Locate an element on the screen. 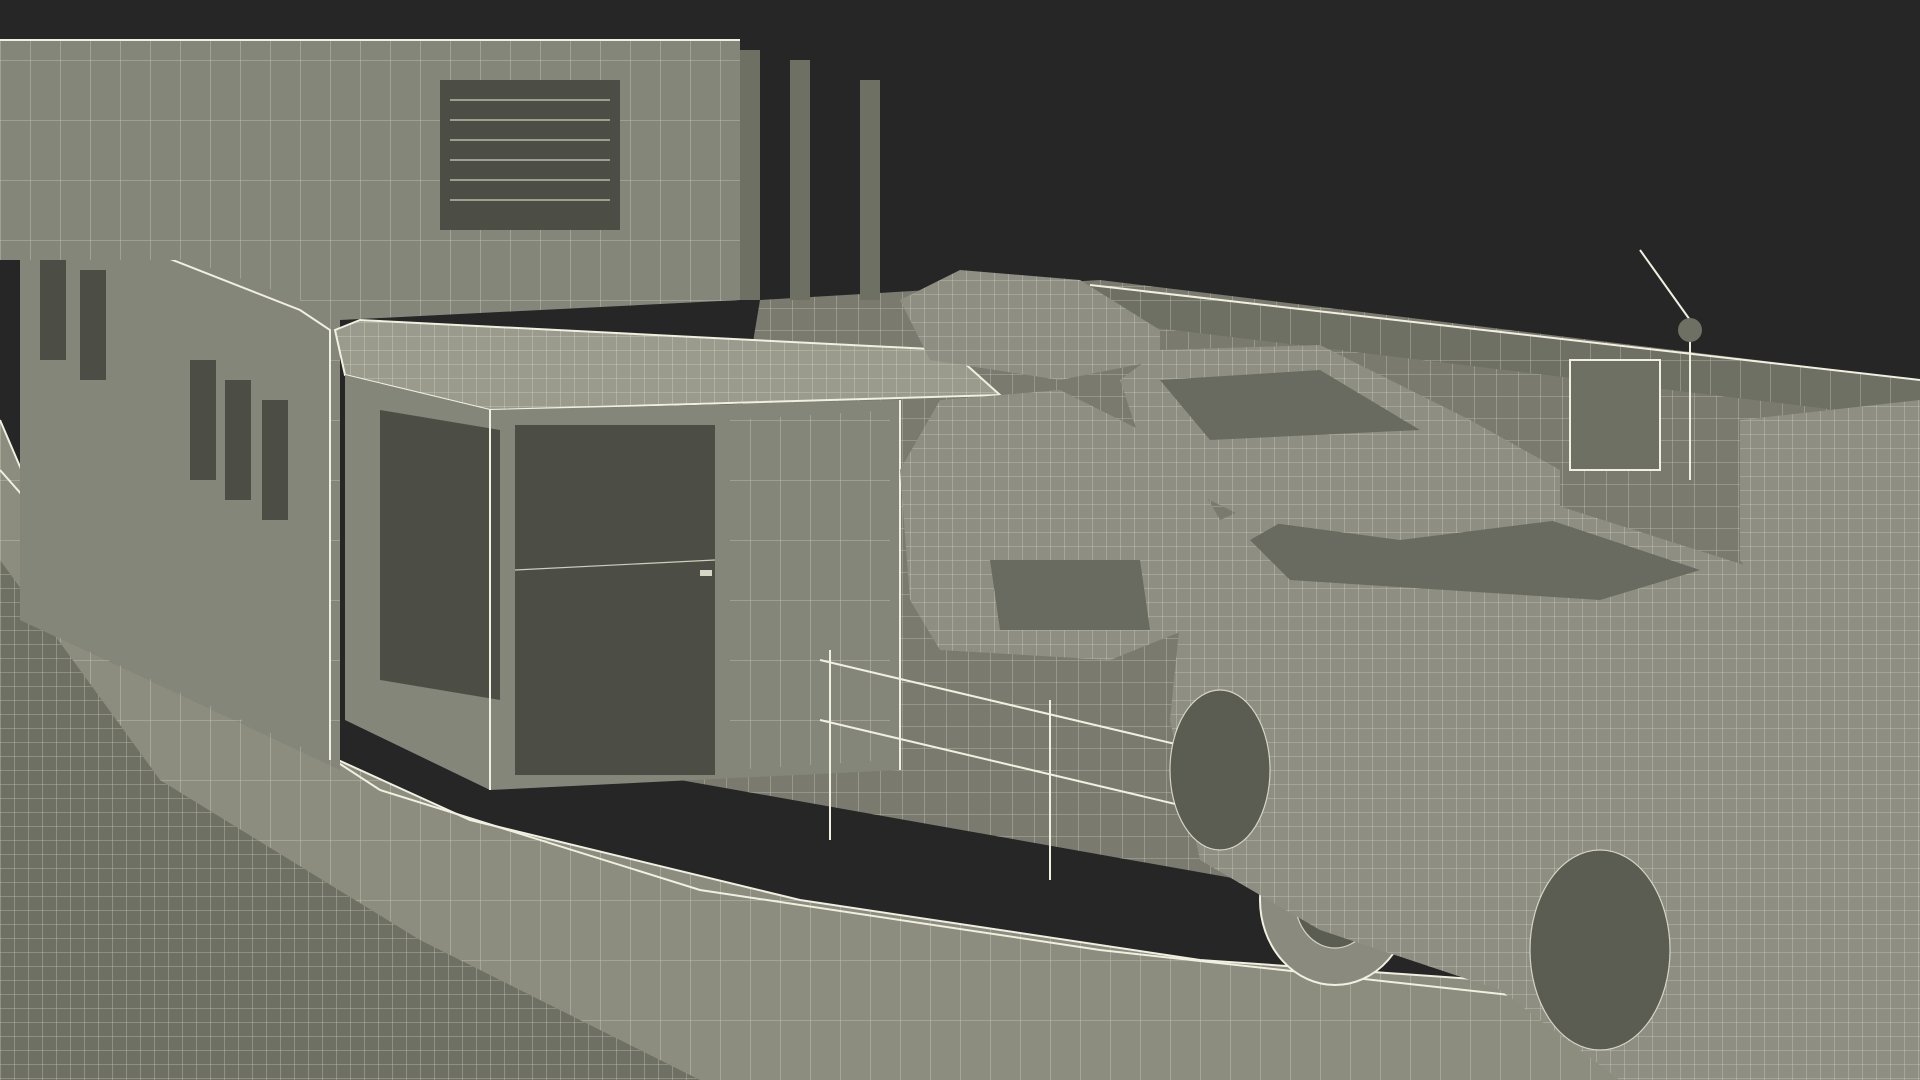 The image size is (1920, 1080). deck-cabin is located at coordinates (623, 582).